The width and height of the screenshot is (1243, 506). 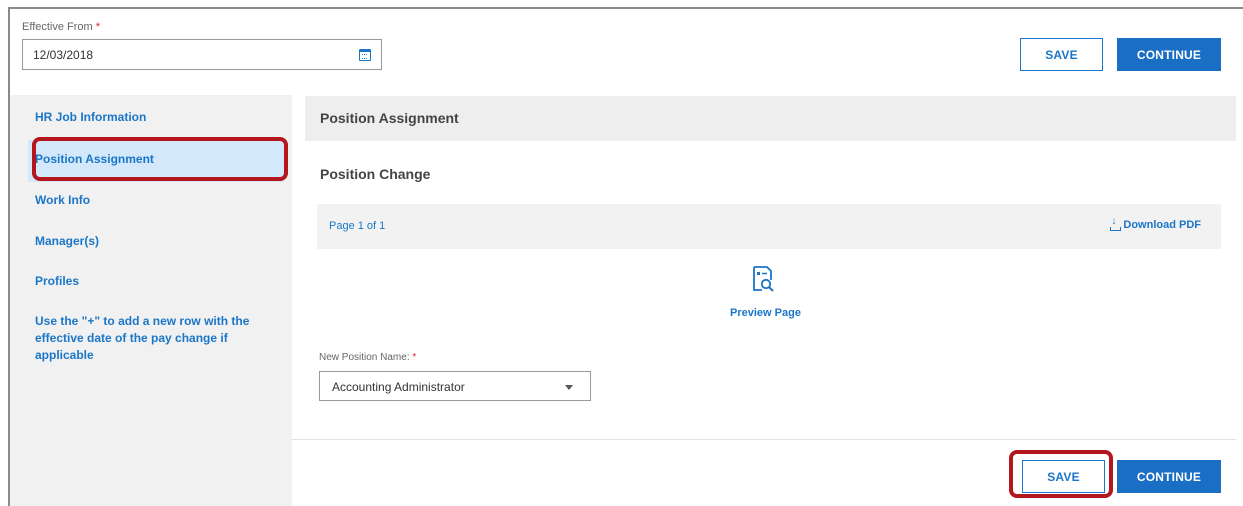 I want to click on preview-page-link: Preview Page, so click(x=765, y=313).